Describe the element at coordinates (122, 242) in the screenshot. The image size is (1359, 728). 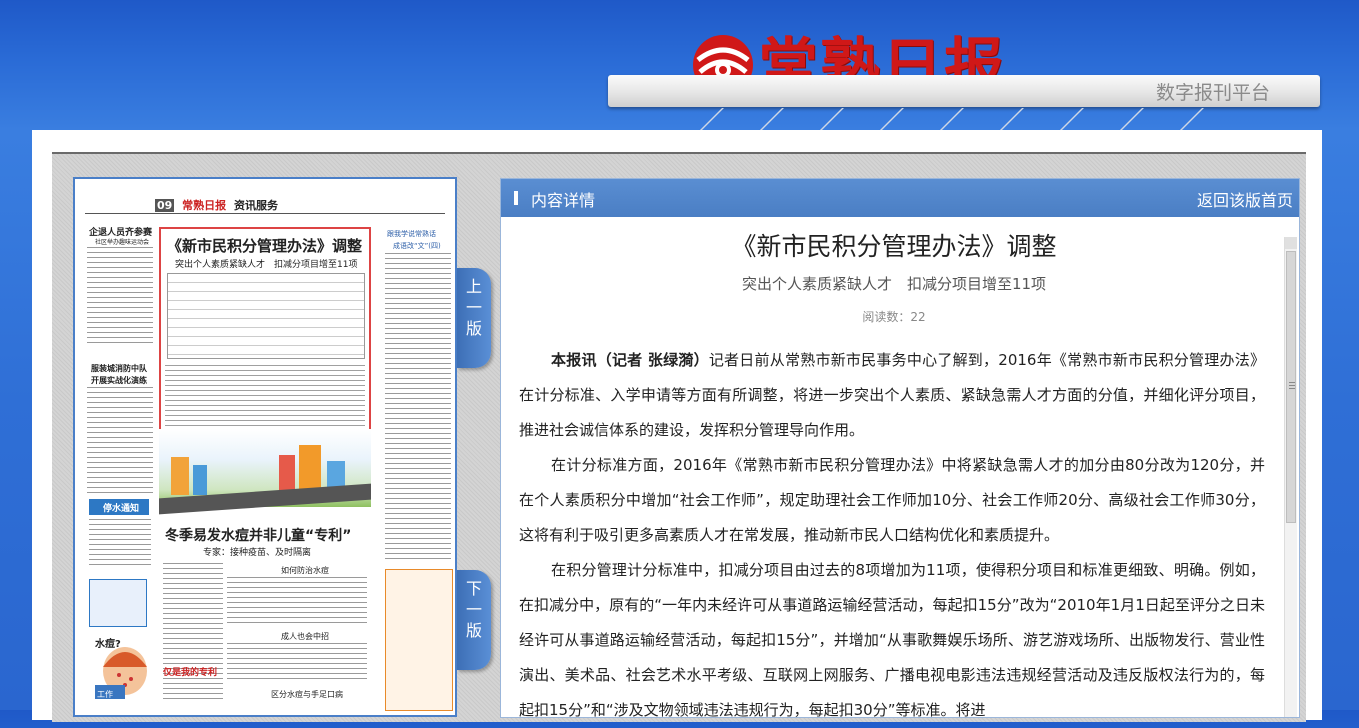
I see `left-subhead: 社区举办趣味运动会` at that location.